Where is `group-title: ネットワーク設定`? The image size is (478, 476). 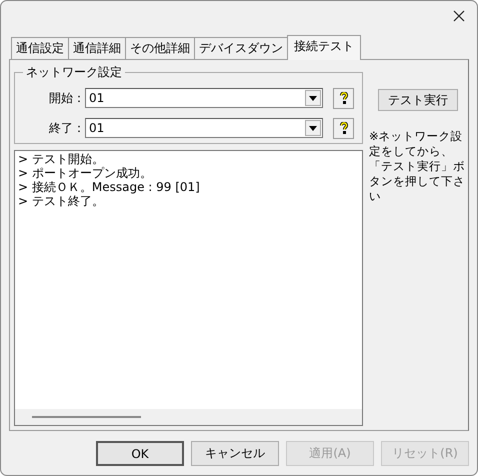 group-title: ネットワーク設定 is located at coordinates (74, 72).